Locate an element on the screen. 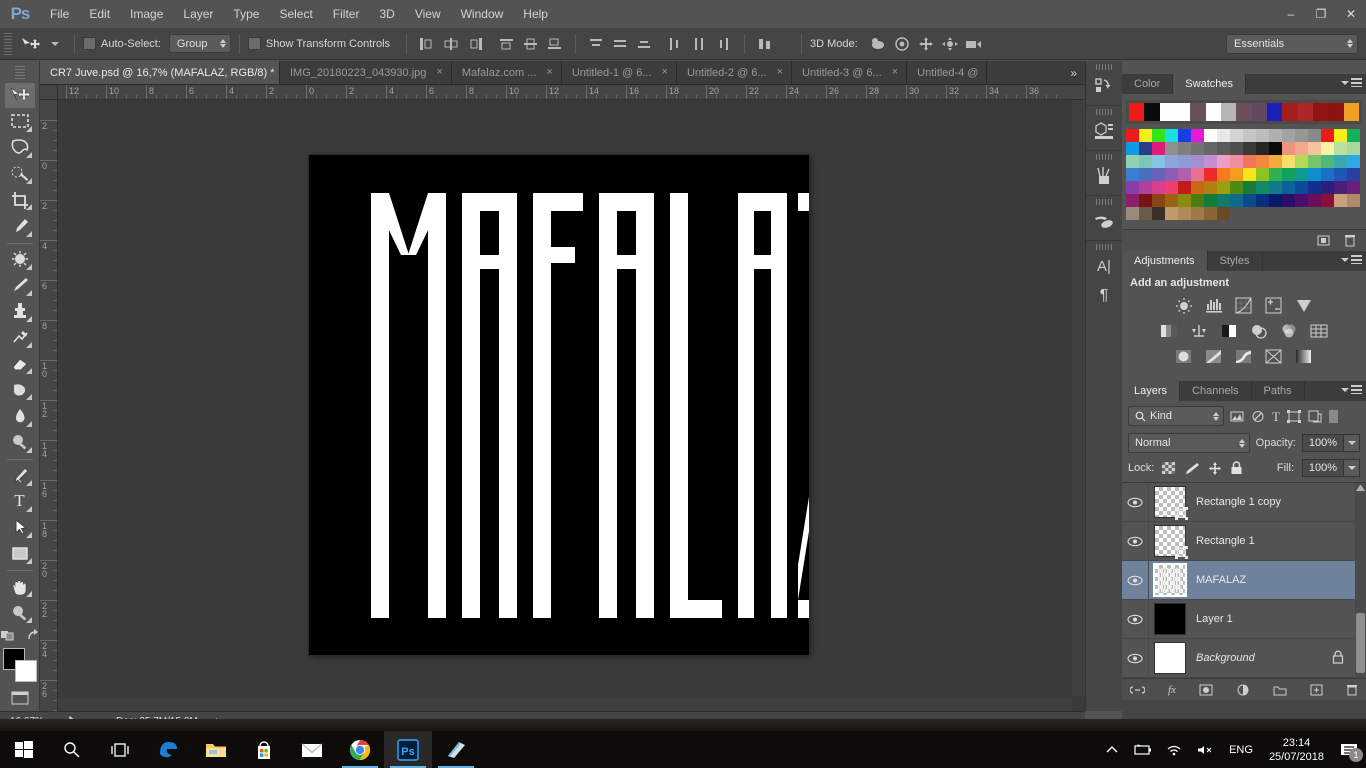 This screenshot has height=768, width=1366. pen-tool is located at coordinates (20, 475).